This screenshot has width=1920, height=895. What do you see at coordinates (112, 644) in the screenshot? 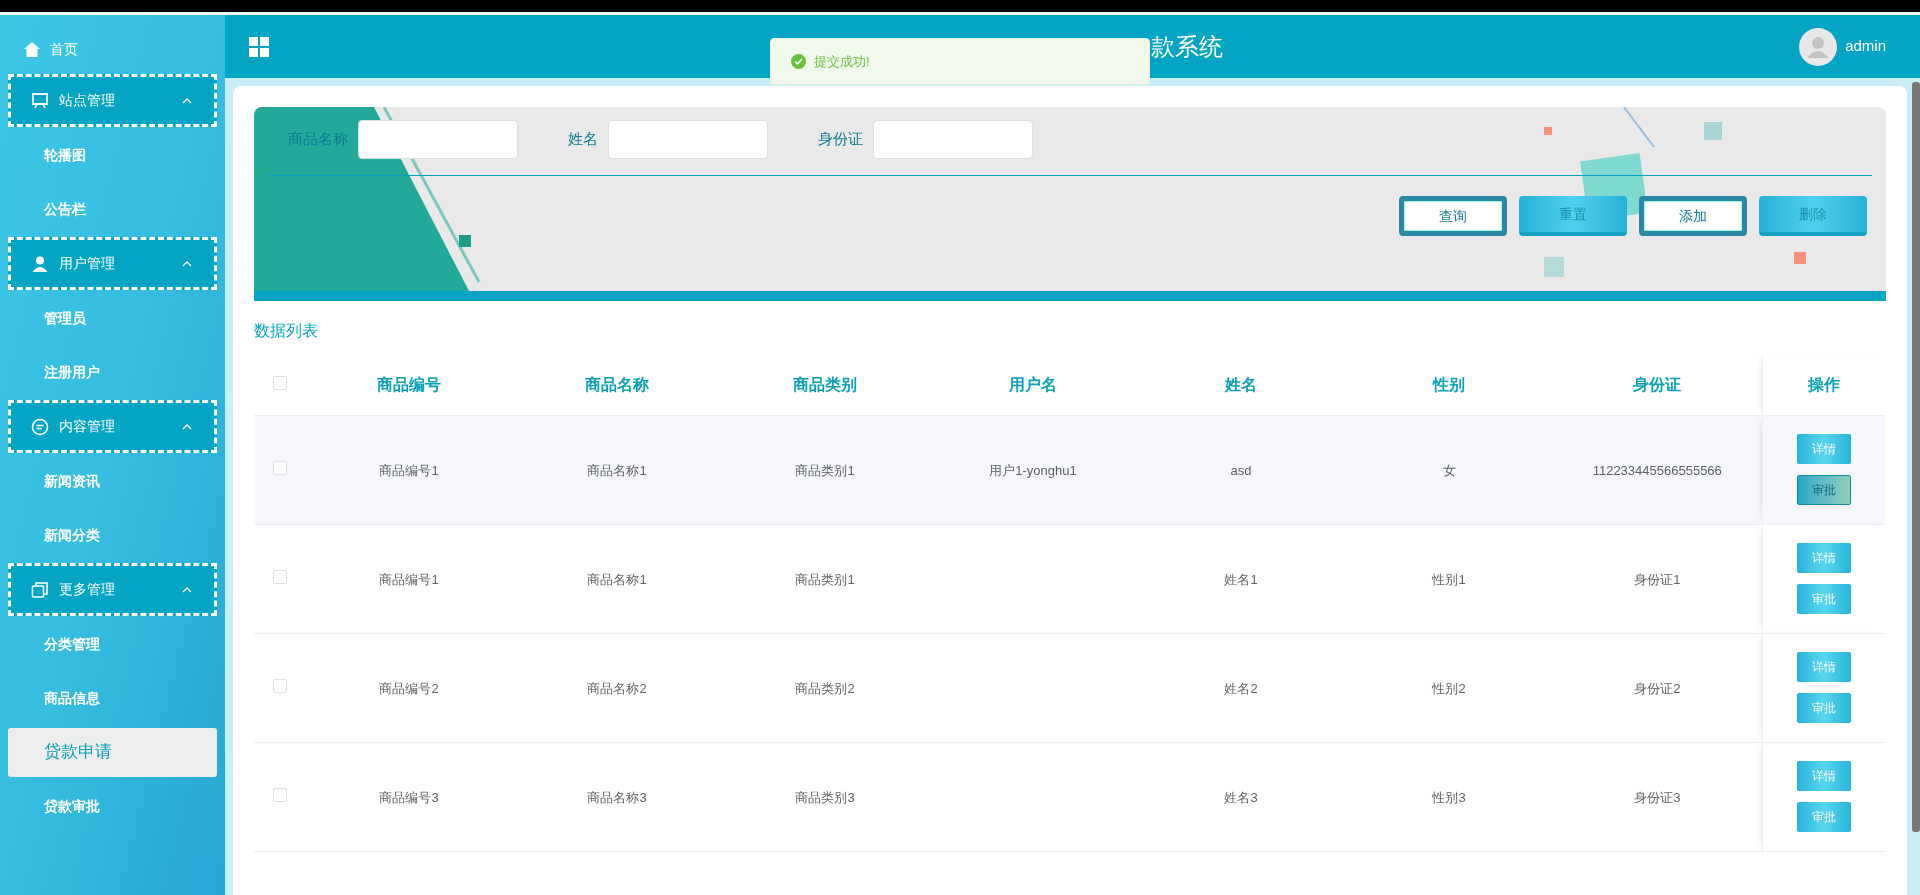
I see `sidebar-item: 分类管理` at bounding box center [112, 644].